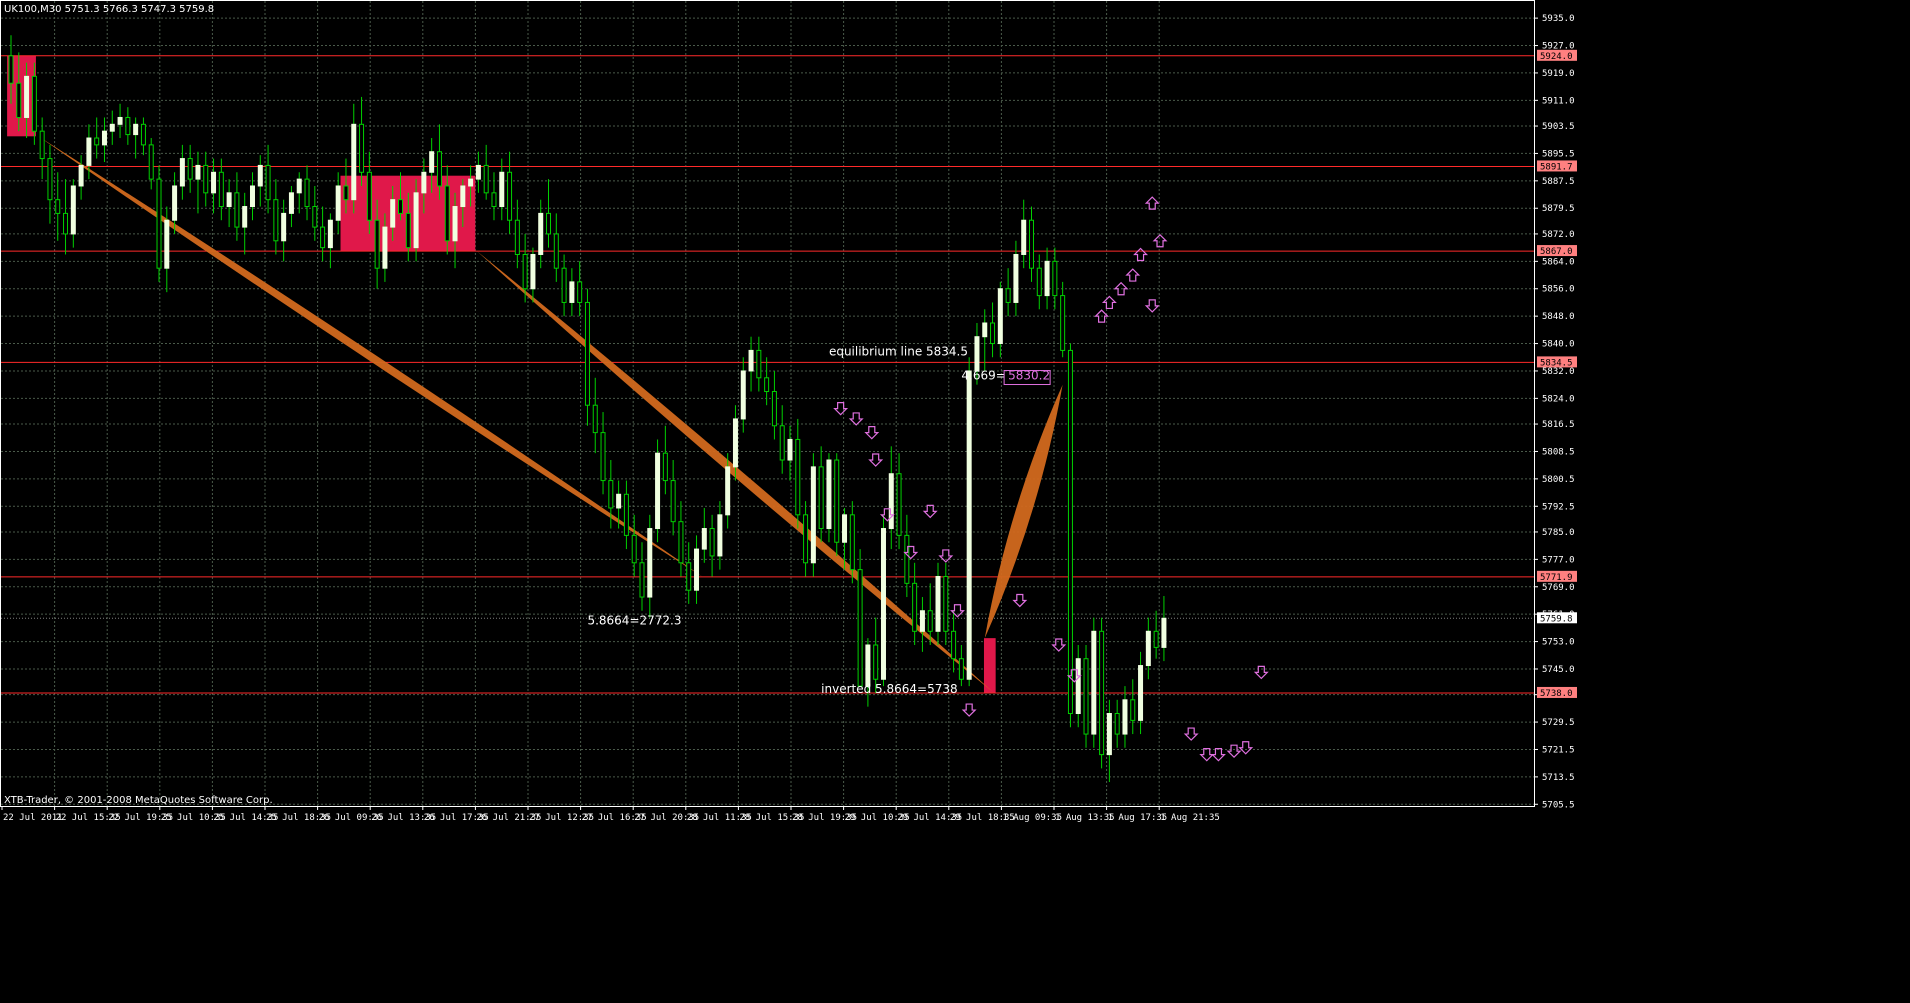 This screenshot has width=1910, height=1003. Describe the element at coordinates (1558, 235) in the screenshot. I see `y-tick-label: 5872.0` at that location.